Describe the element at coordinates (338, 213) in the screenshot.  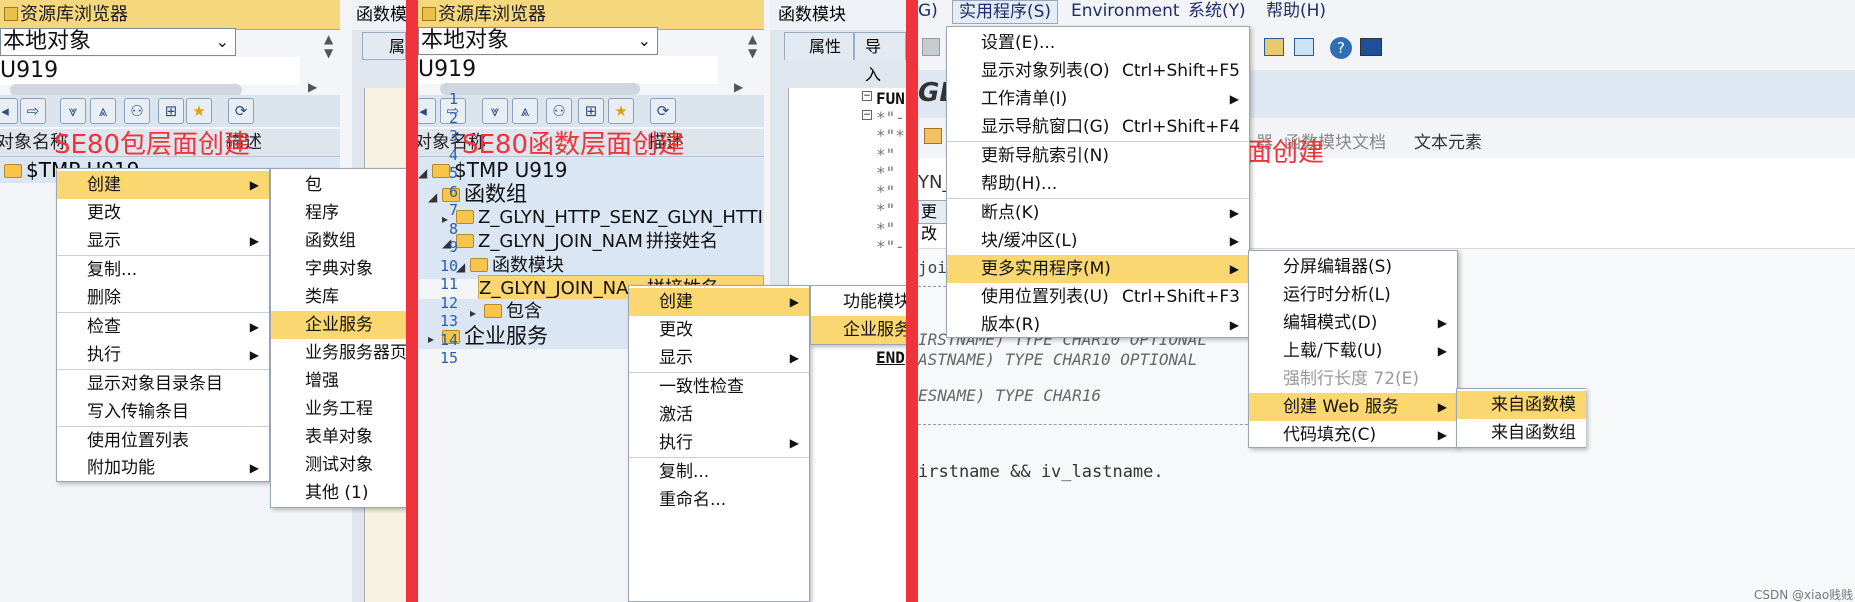
I see `submenu-program: 程序` at that location.